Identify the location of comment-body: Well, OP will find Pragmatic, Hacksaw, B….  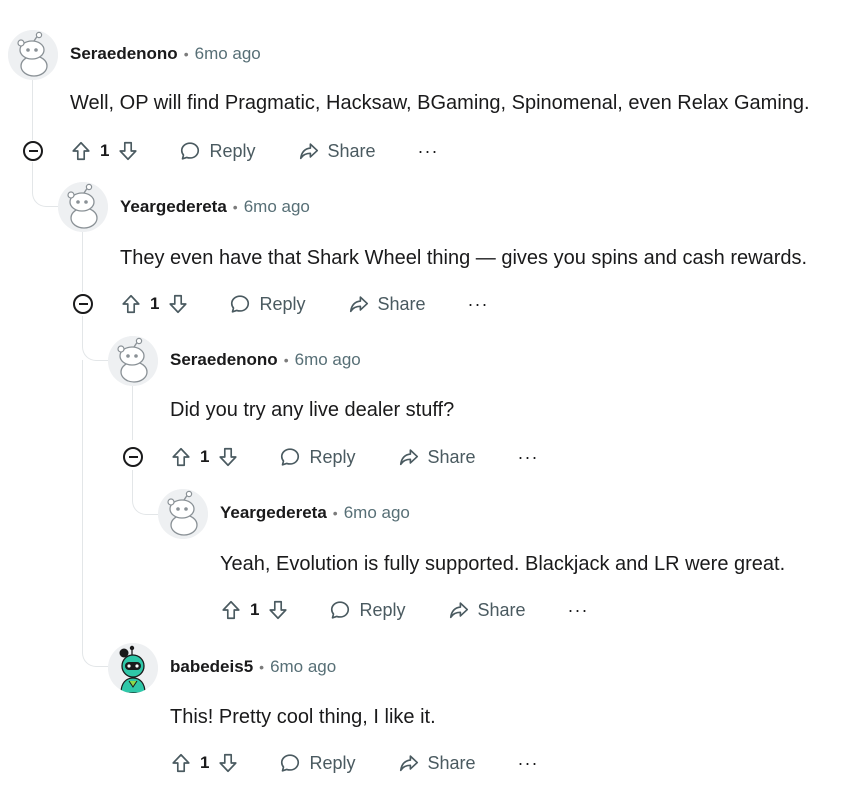
(440, 103).